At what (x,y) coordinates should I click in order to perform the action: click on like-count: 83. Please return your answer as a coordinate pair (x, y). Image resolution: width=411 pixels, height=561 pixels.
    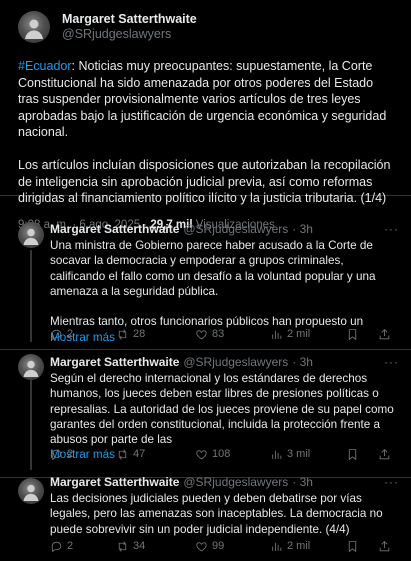
    Looking at the image, I should click on (218, 334).